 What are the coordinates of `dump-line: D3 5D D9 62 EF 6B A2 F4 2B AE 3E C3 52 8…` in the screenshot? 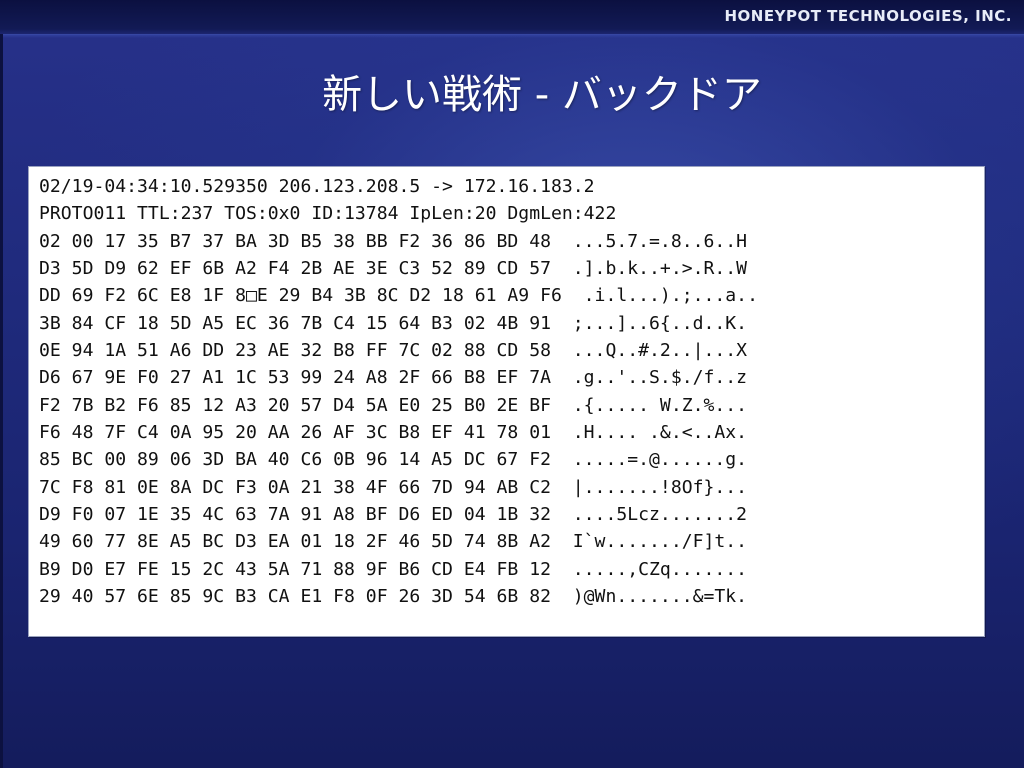 It's located at (393, 269).